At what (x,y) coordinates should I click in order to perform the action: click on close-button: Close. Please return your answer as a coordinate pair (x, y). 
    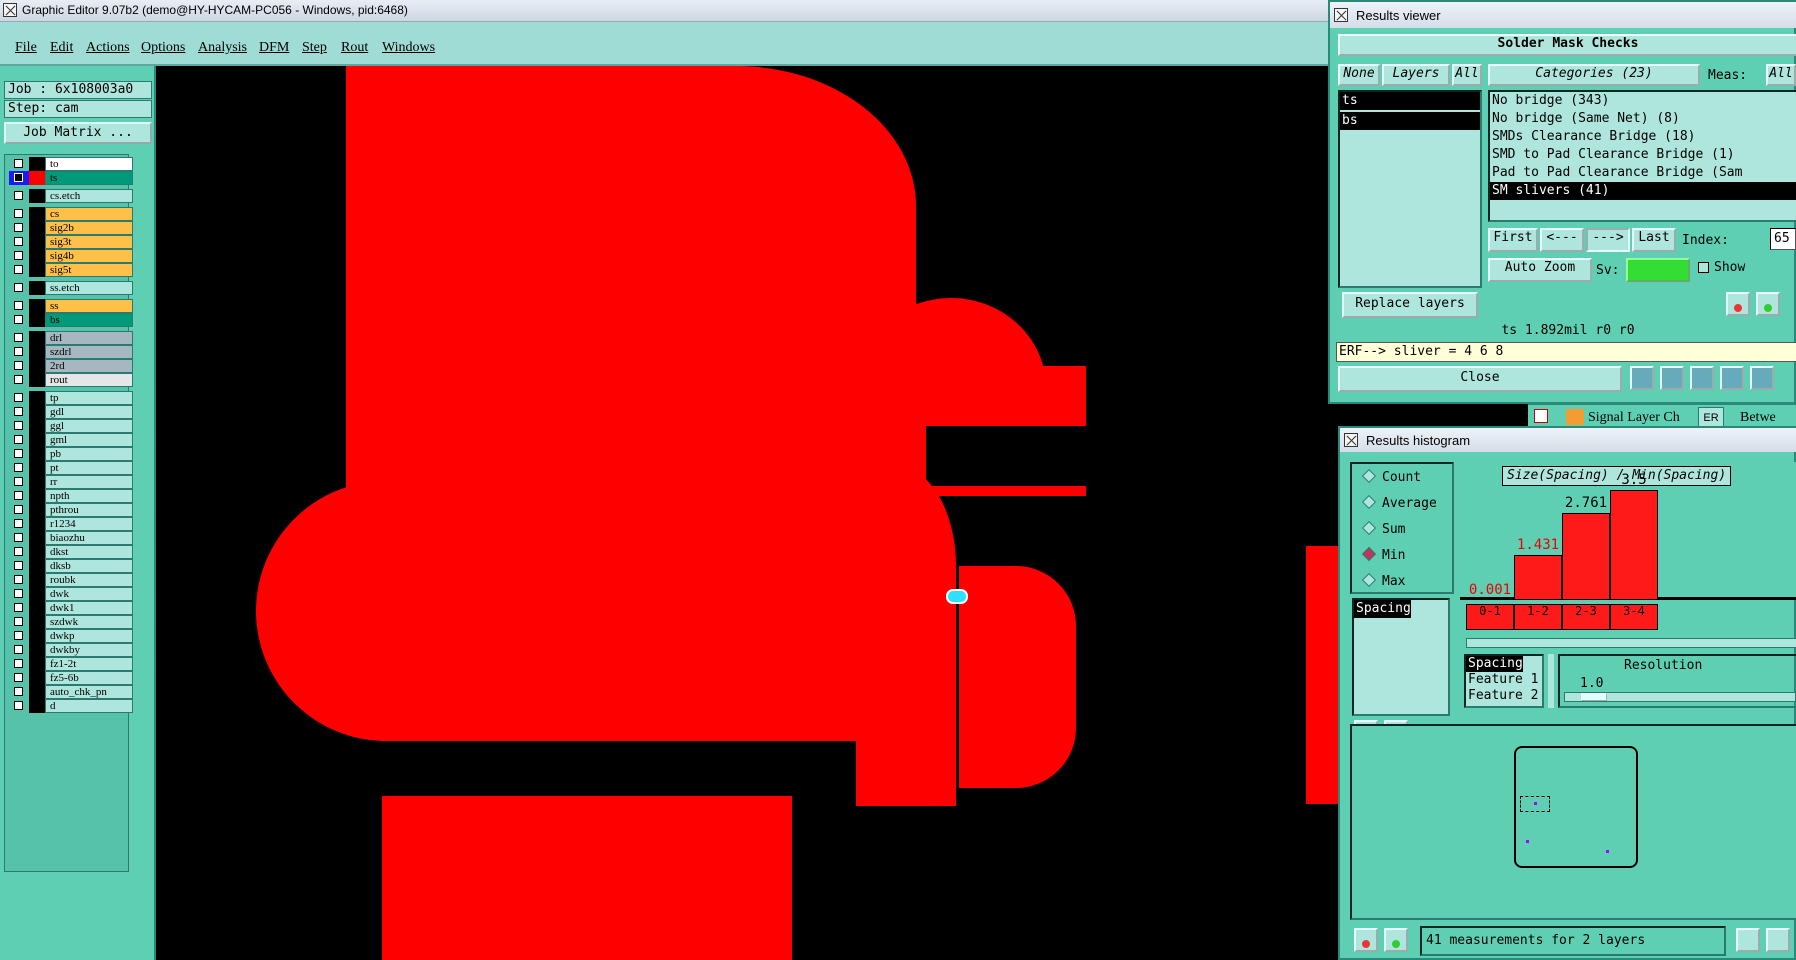
    Looking at the image, I should click on (1480, 379).